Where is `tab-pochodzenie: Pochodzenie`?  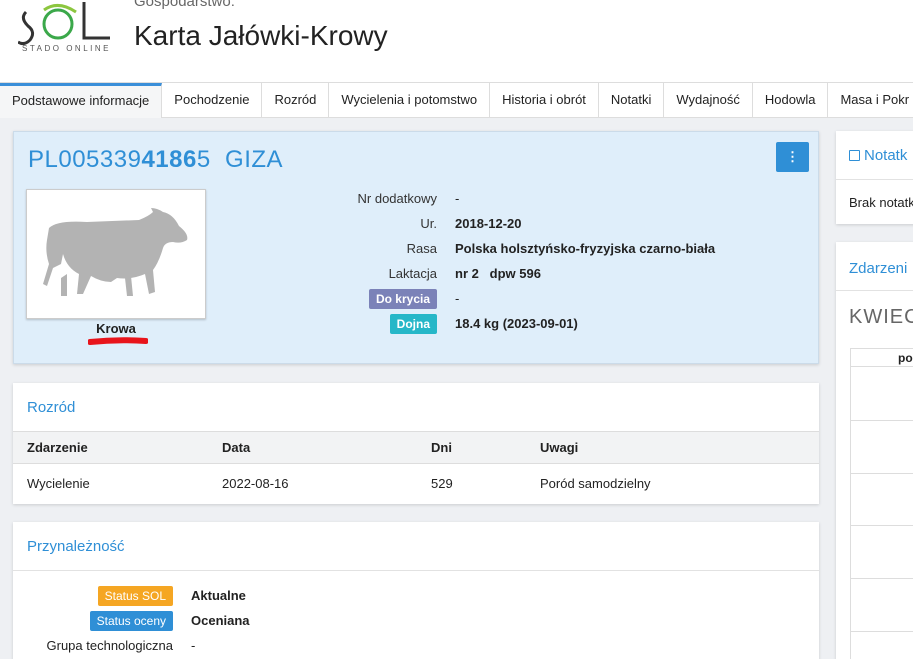 tab-pochodzenie: Pochodzenie is located at coordinates (212, 100).